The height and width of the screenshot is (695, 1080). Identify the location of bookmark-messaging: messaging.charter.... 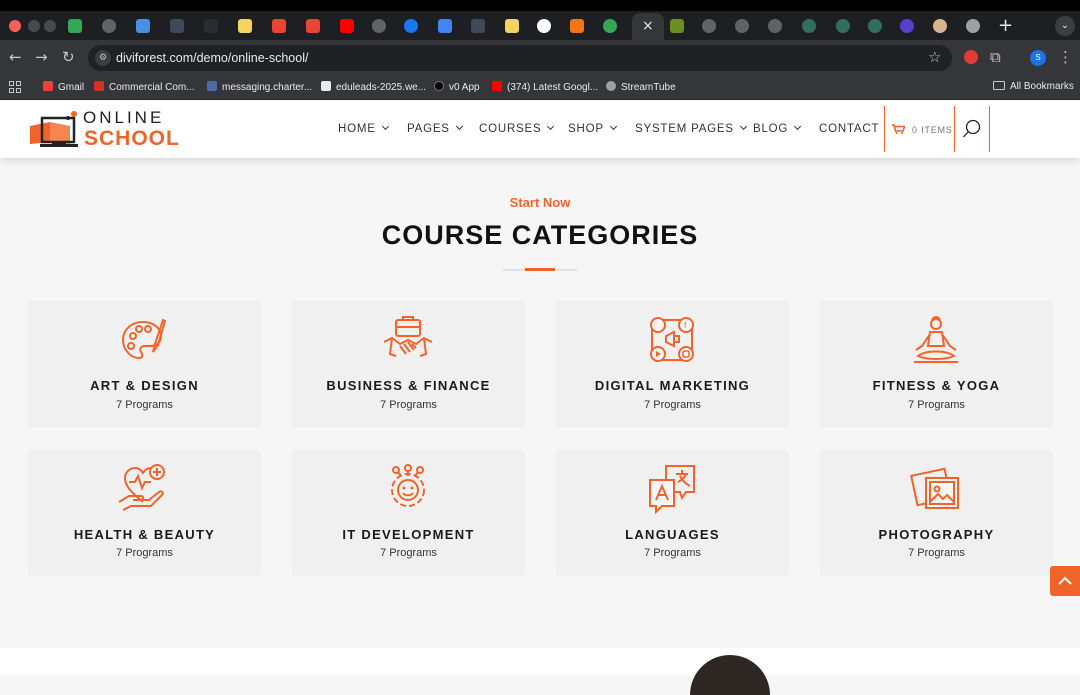
(259, 87).